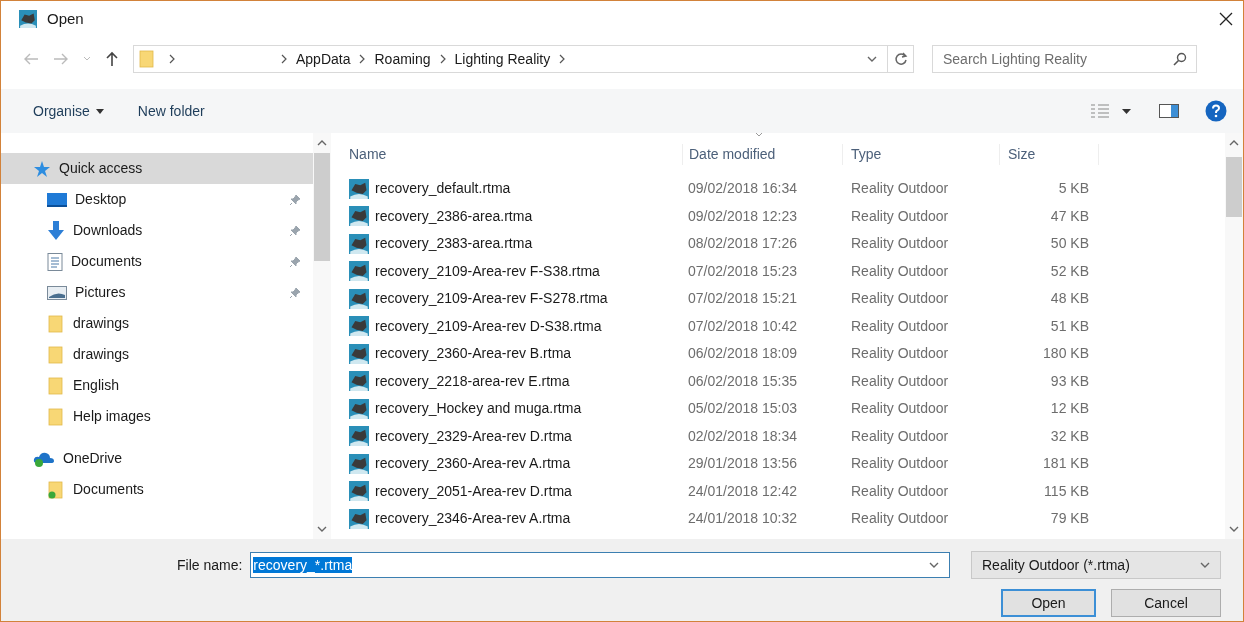 The width and height of the screenshot is (1244, 622). What do you see at coordinates (473, 436) in the screenshot?
I see `file-name: recovery_2329-Area-rev D.rtma` at bounding box center [473, 436].